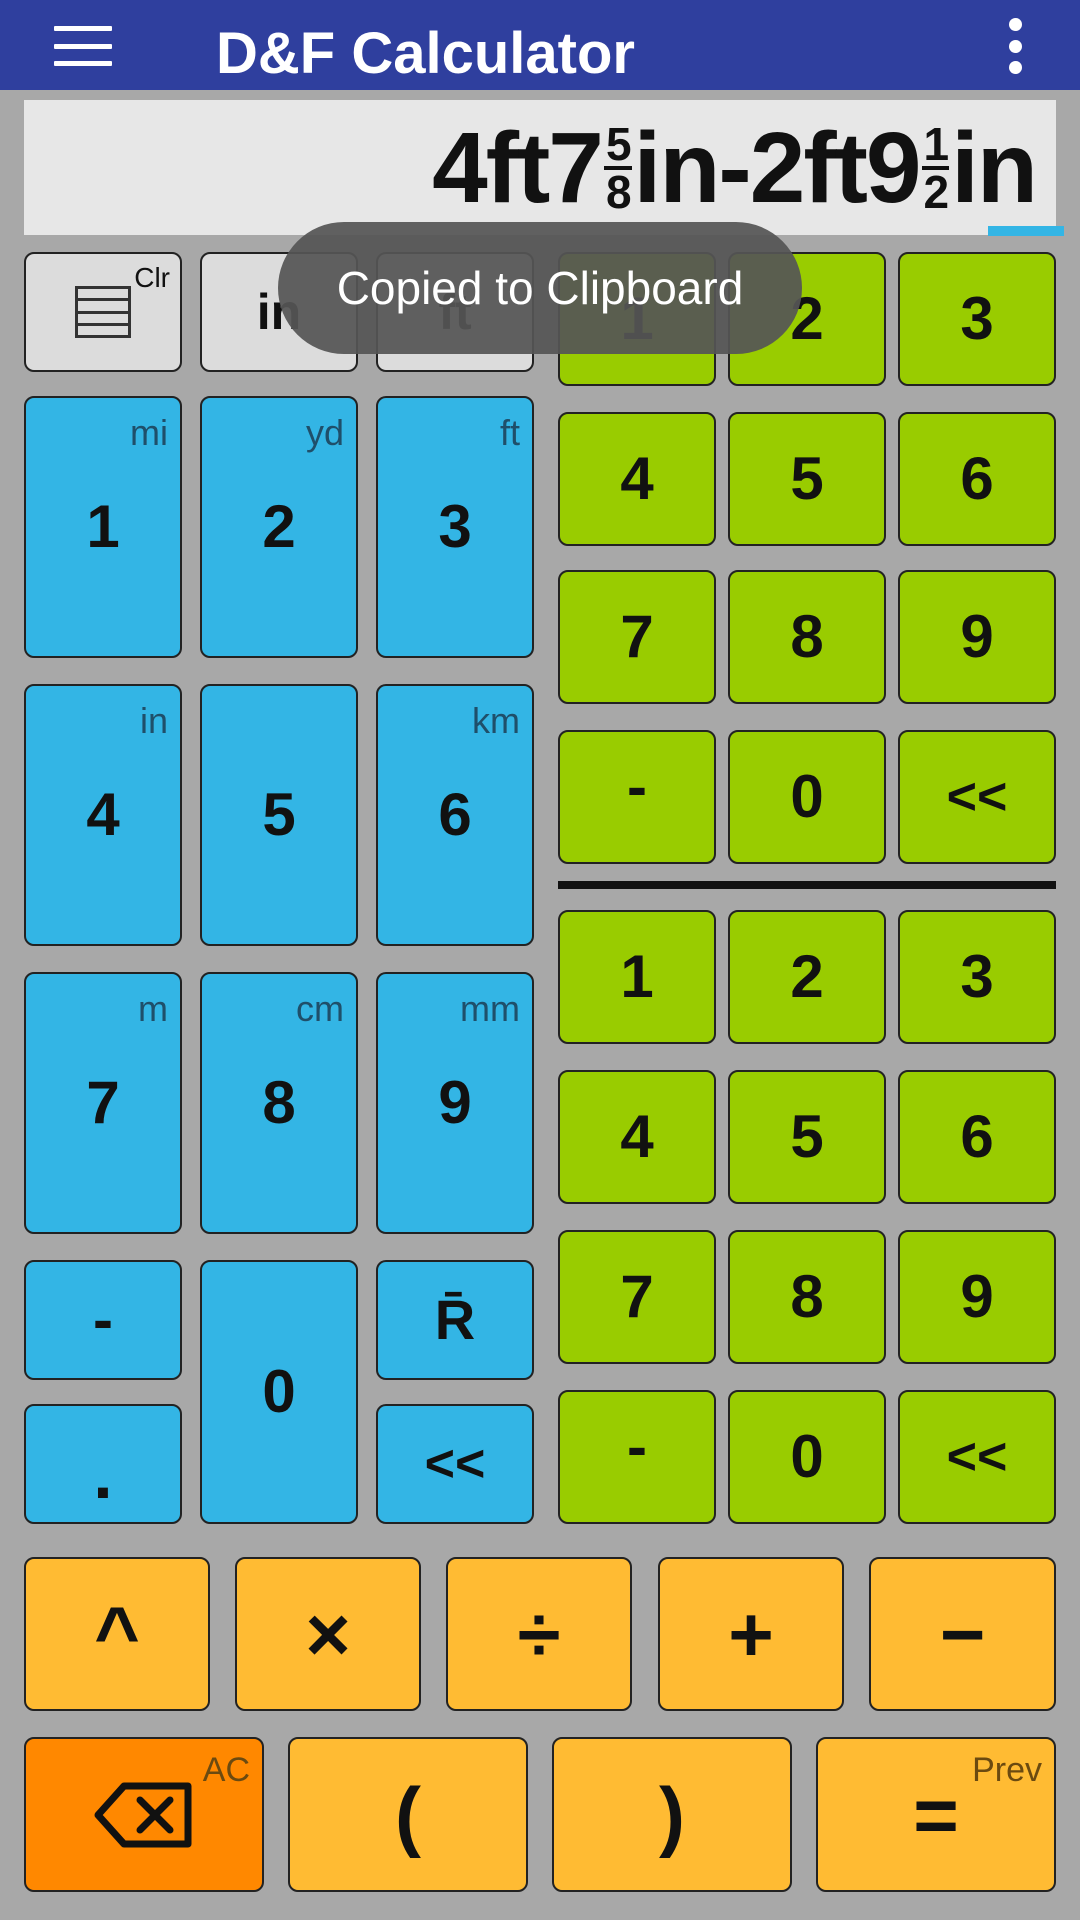 This screenshot has height=1920, width=1080. What do you see at coordinates (637, 1137) in the screenshot?
I see `green-lower-key-4: 4` at bounding box center [637, 1137].